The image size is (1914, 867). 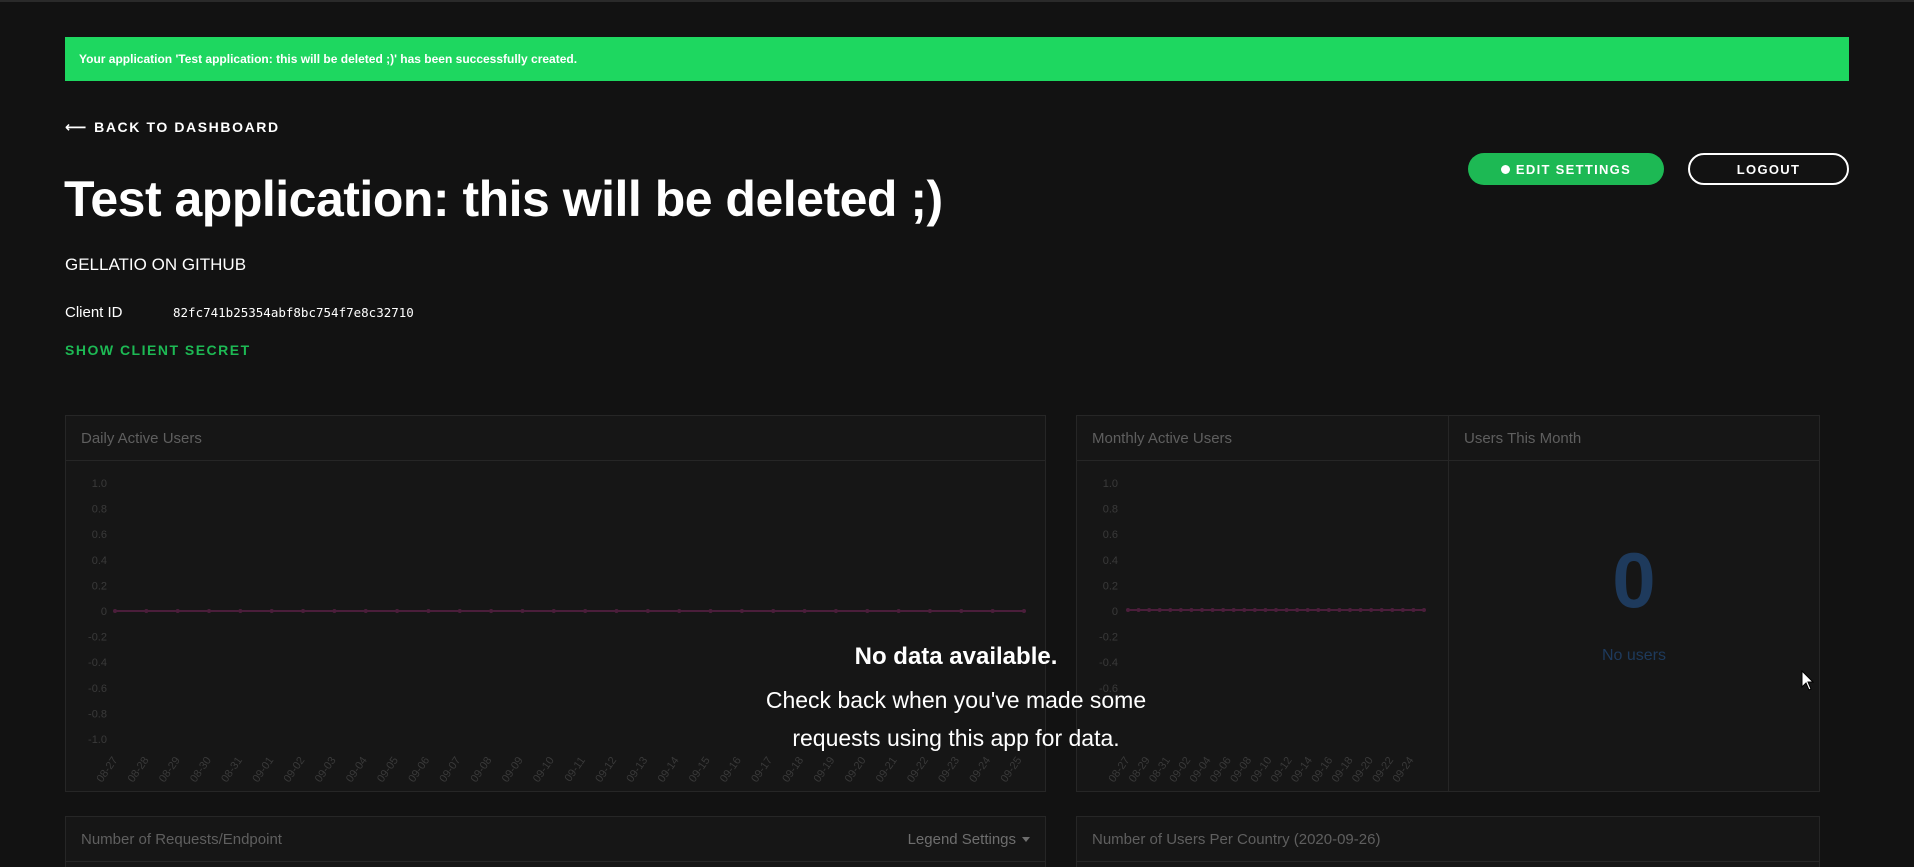 I want to click on no-data-title: No data available., so click(x=956, y=656).